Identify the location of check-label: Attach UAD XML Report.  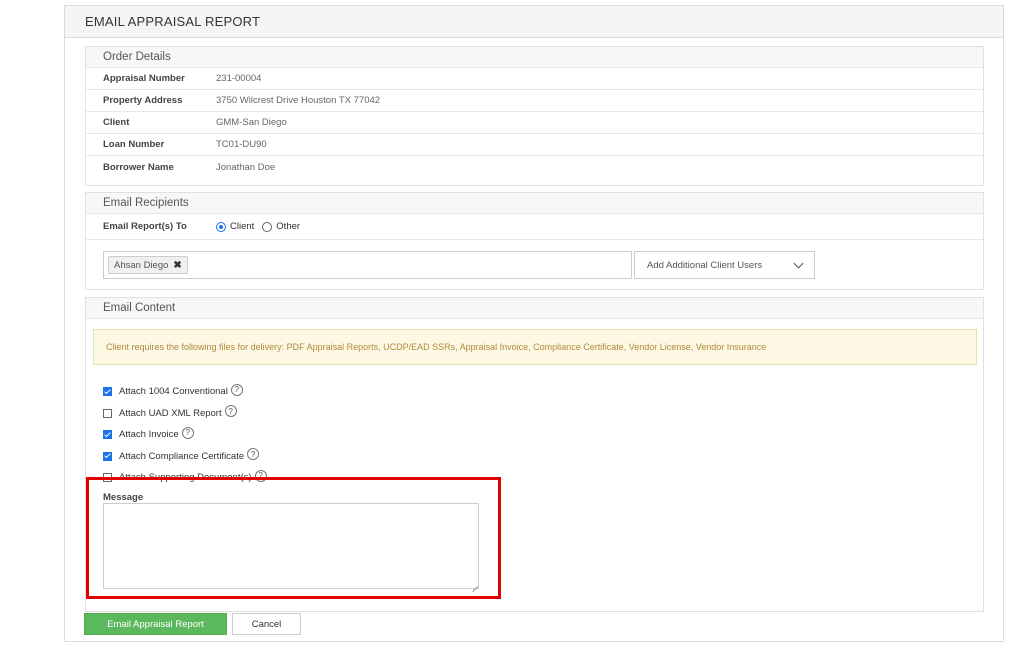
(170, 413).